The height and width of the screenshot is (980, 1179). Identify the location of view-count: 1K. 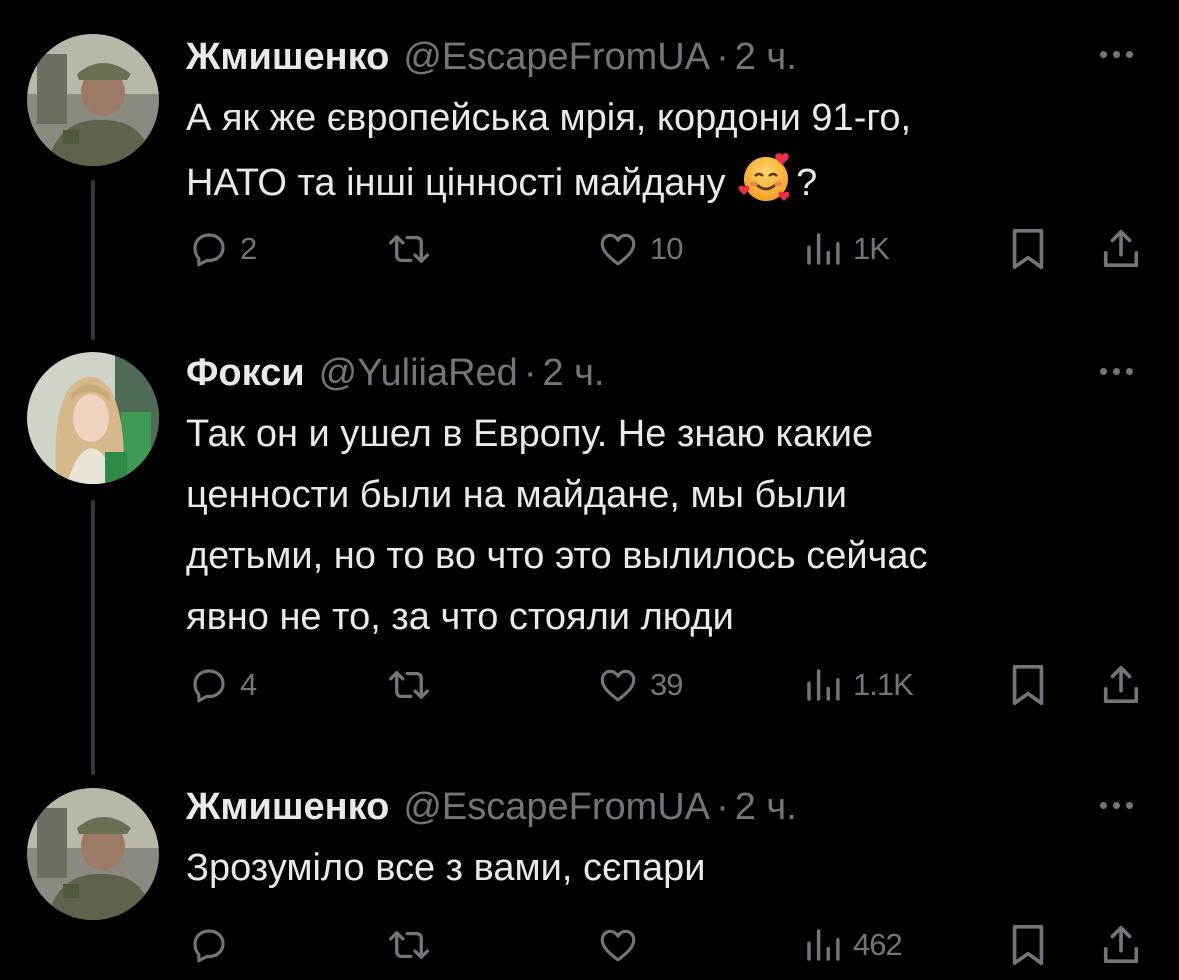
(871, 248).